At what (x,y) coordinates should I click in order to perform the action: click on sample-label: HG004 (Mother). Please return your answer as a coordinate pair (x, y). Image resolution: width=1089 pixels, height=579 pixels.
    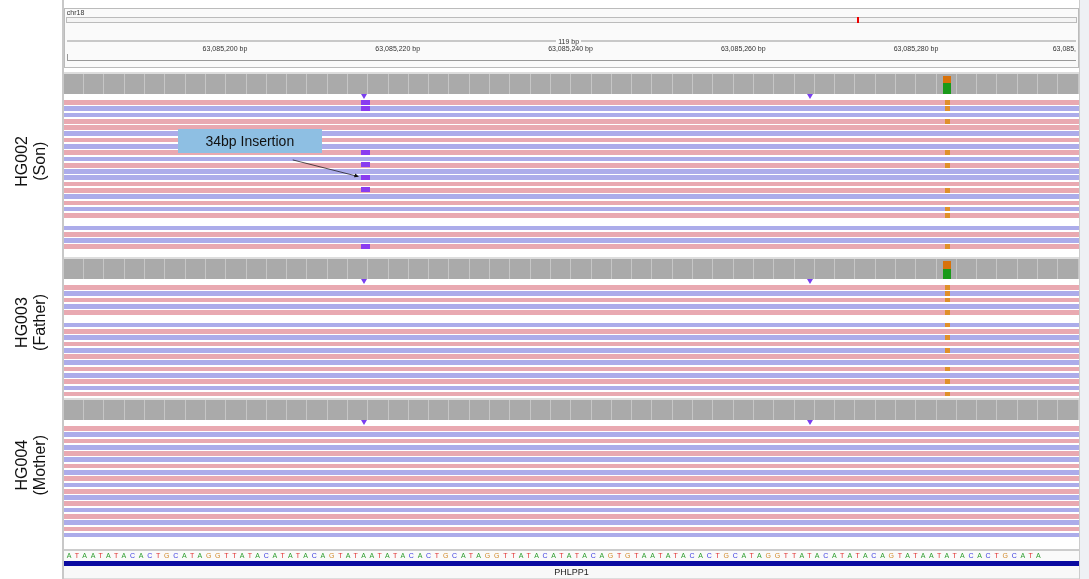
    Looking at the image, I should click on (31, 465).